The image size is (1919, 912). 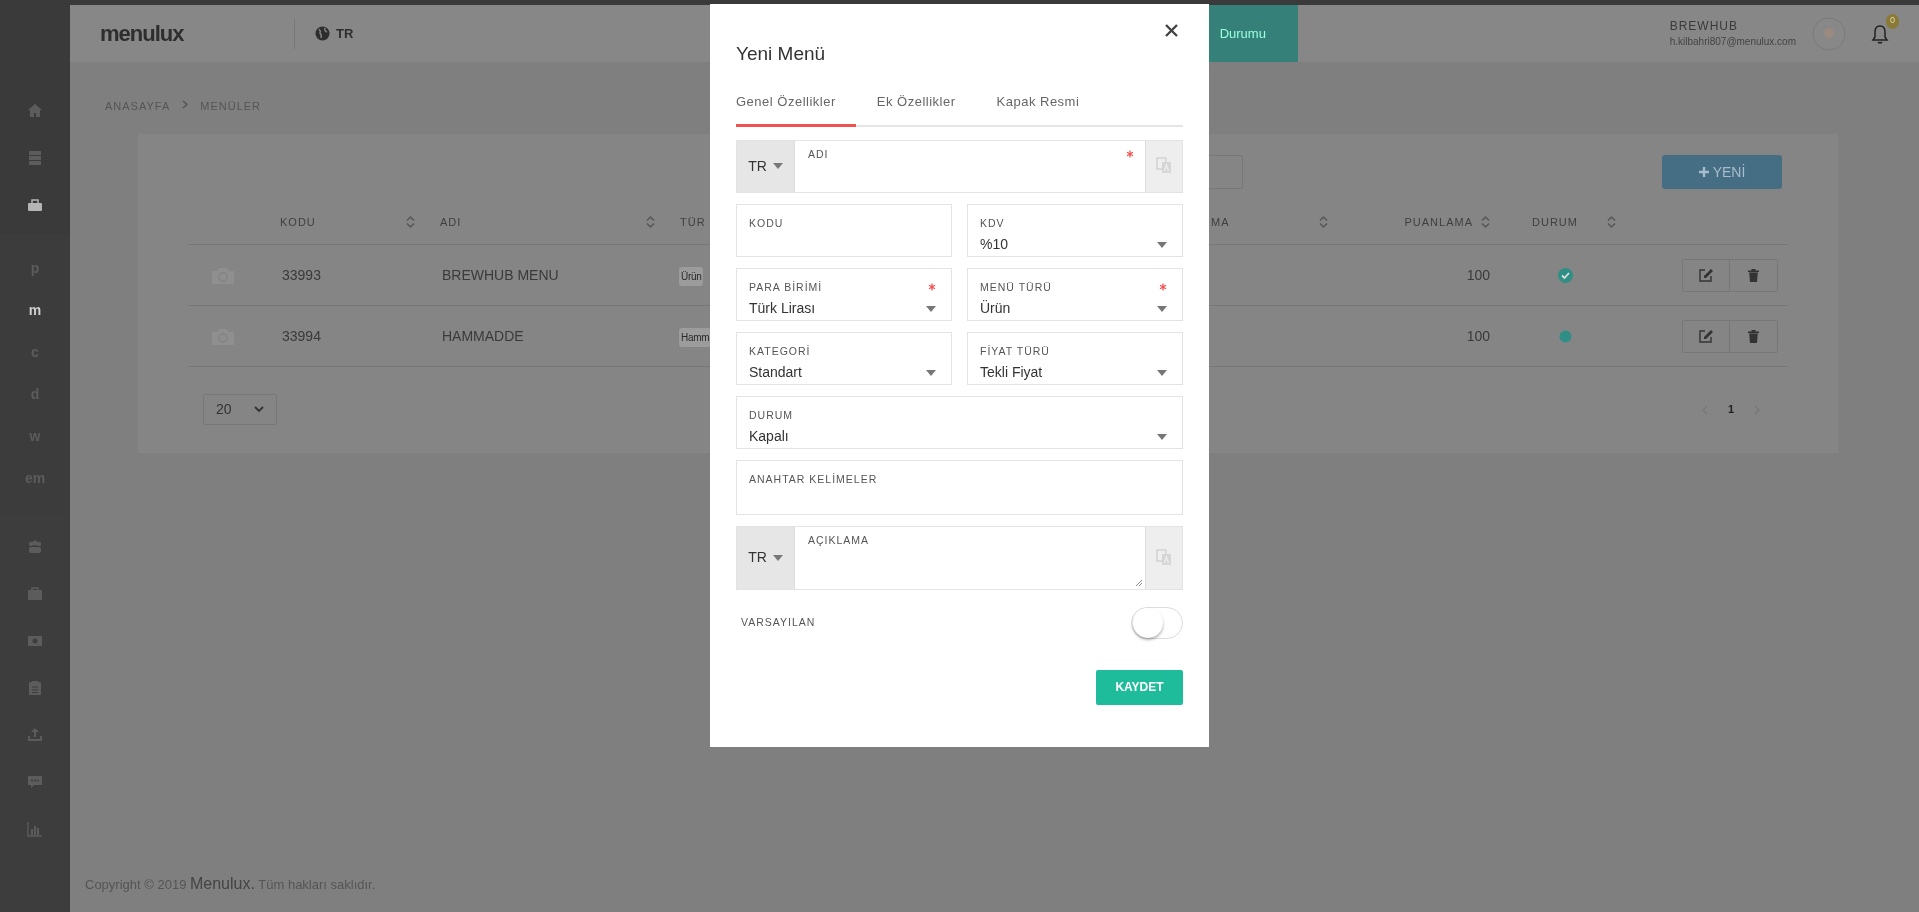 What do you see at coordinates (344, 222) in the screenshot?
I see `column-header: KODU` at bounding box center [344, 222].